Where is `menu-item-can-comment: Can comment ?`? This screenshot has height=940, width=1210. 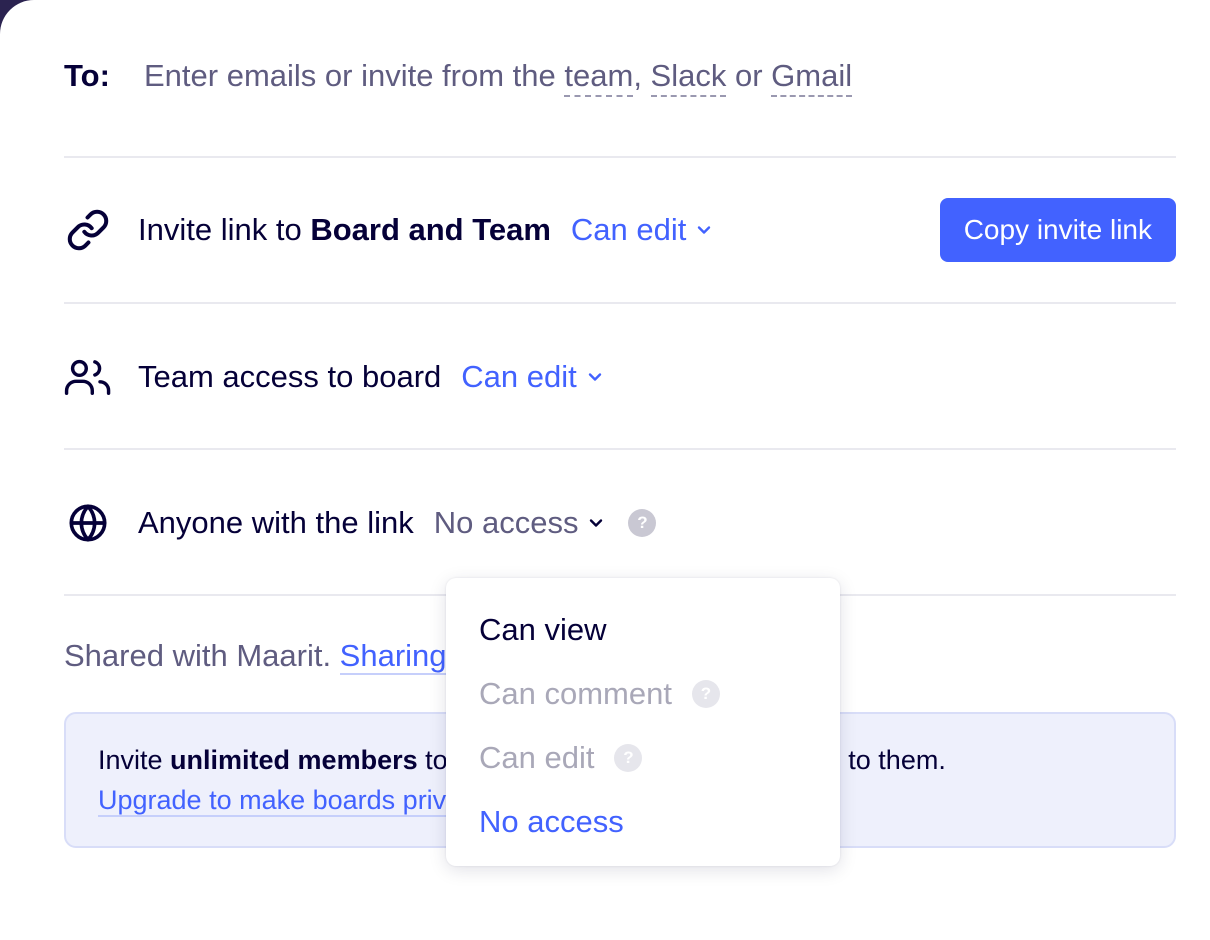 menu-item-can-comment: Can comment ? is located at coordinates (643, 694).